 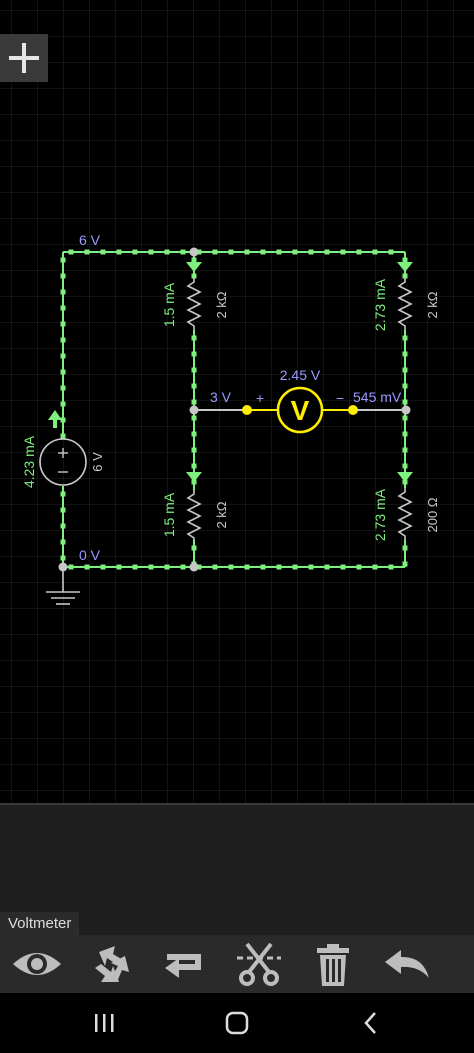 I want to click on voltmeter-symbol: V, so click(x=300, y=410).